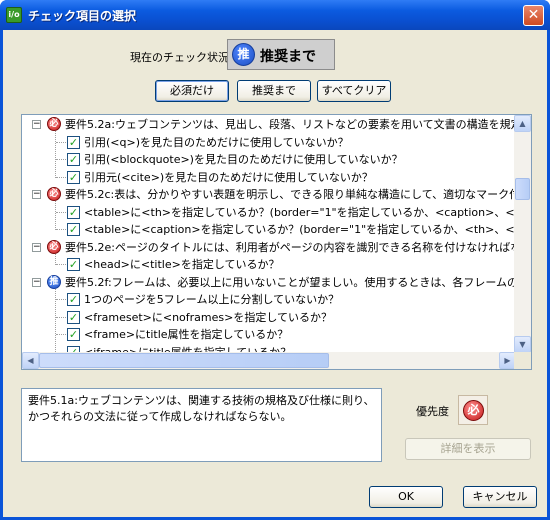  I want to click on arrow-down-icon: ▼, so click(522, 344).